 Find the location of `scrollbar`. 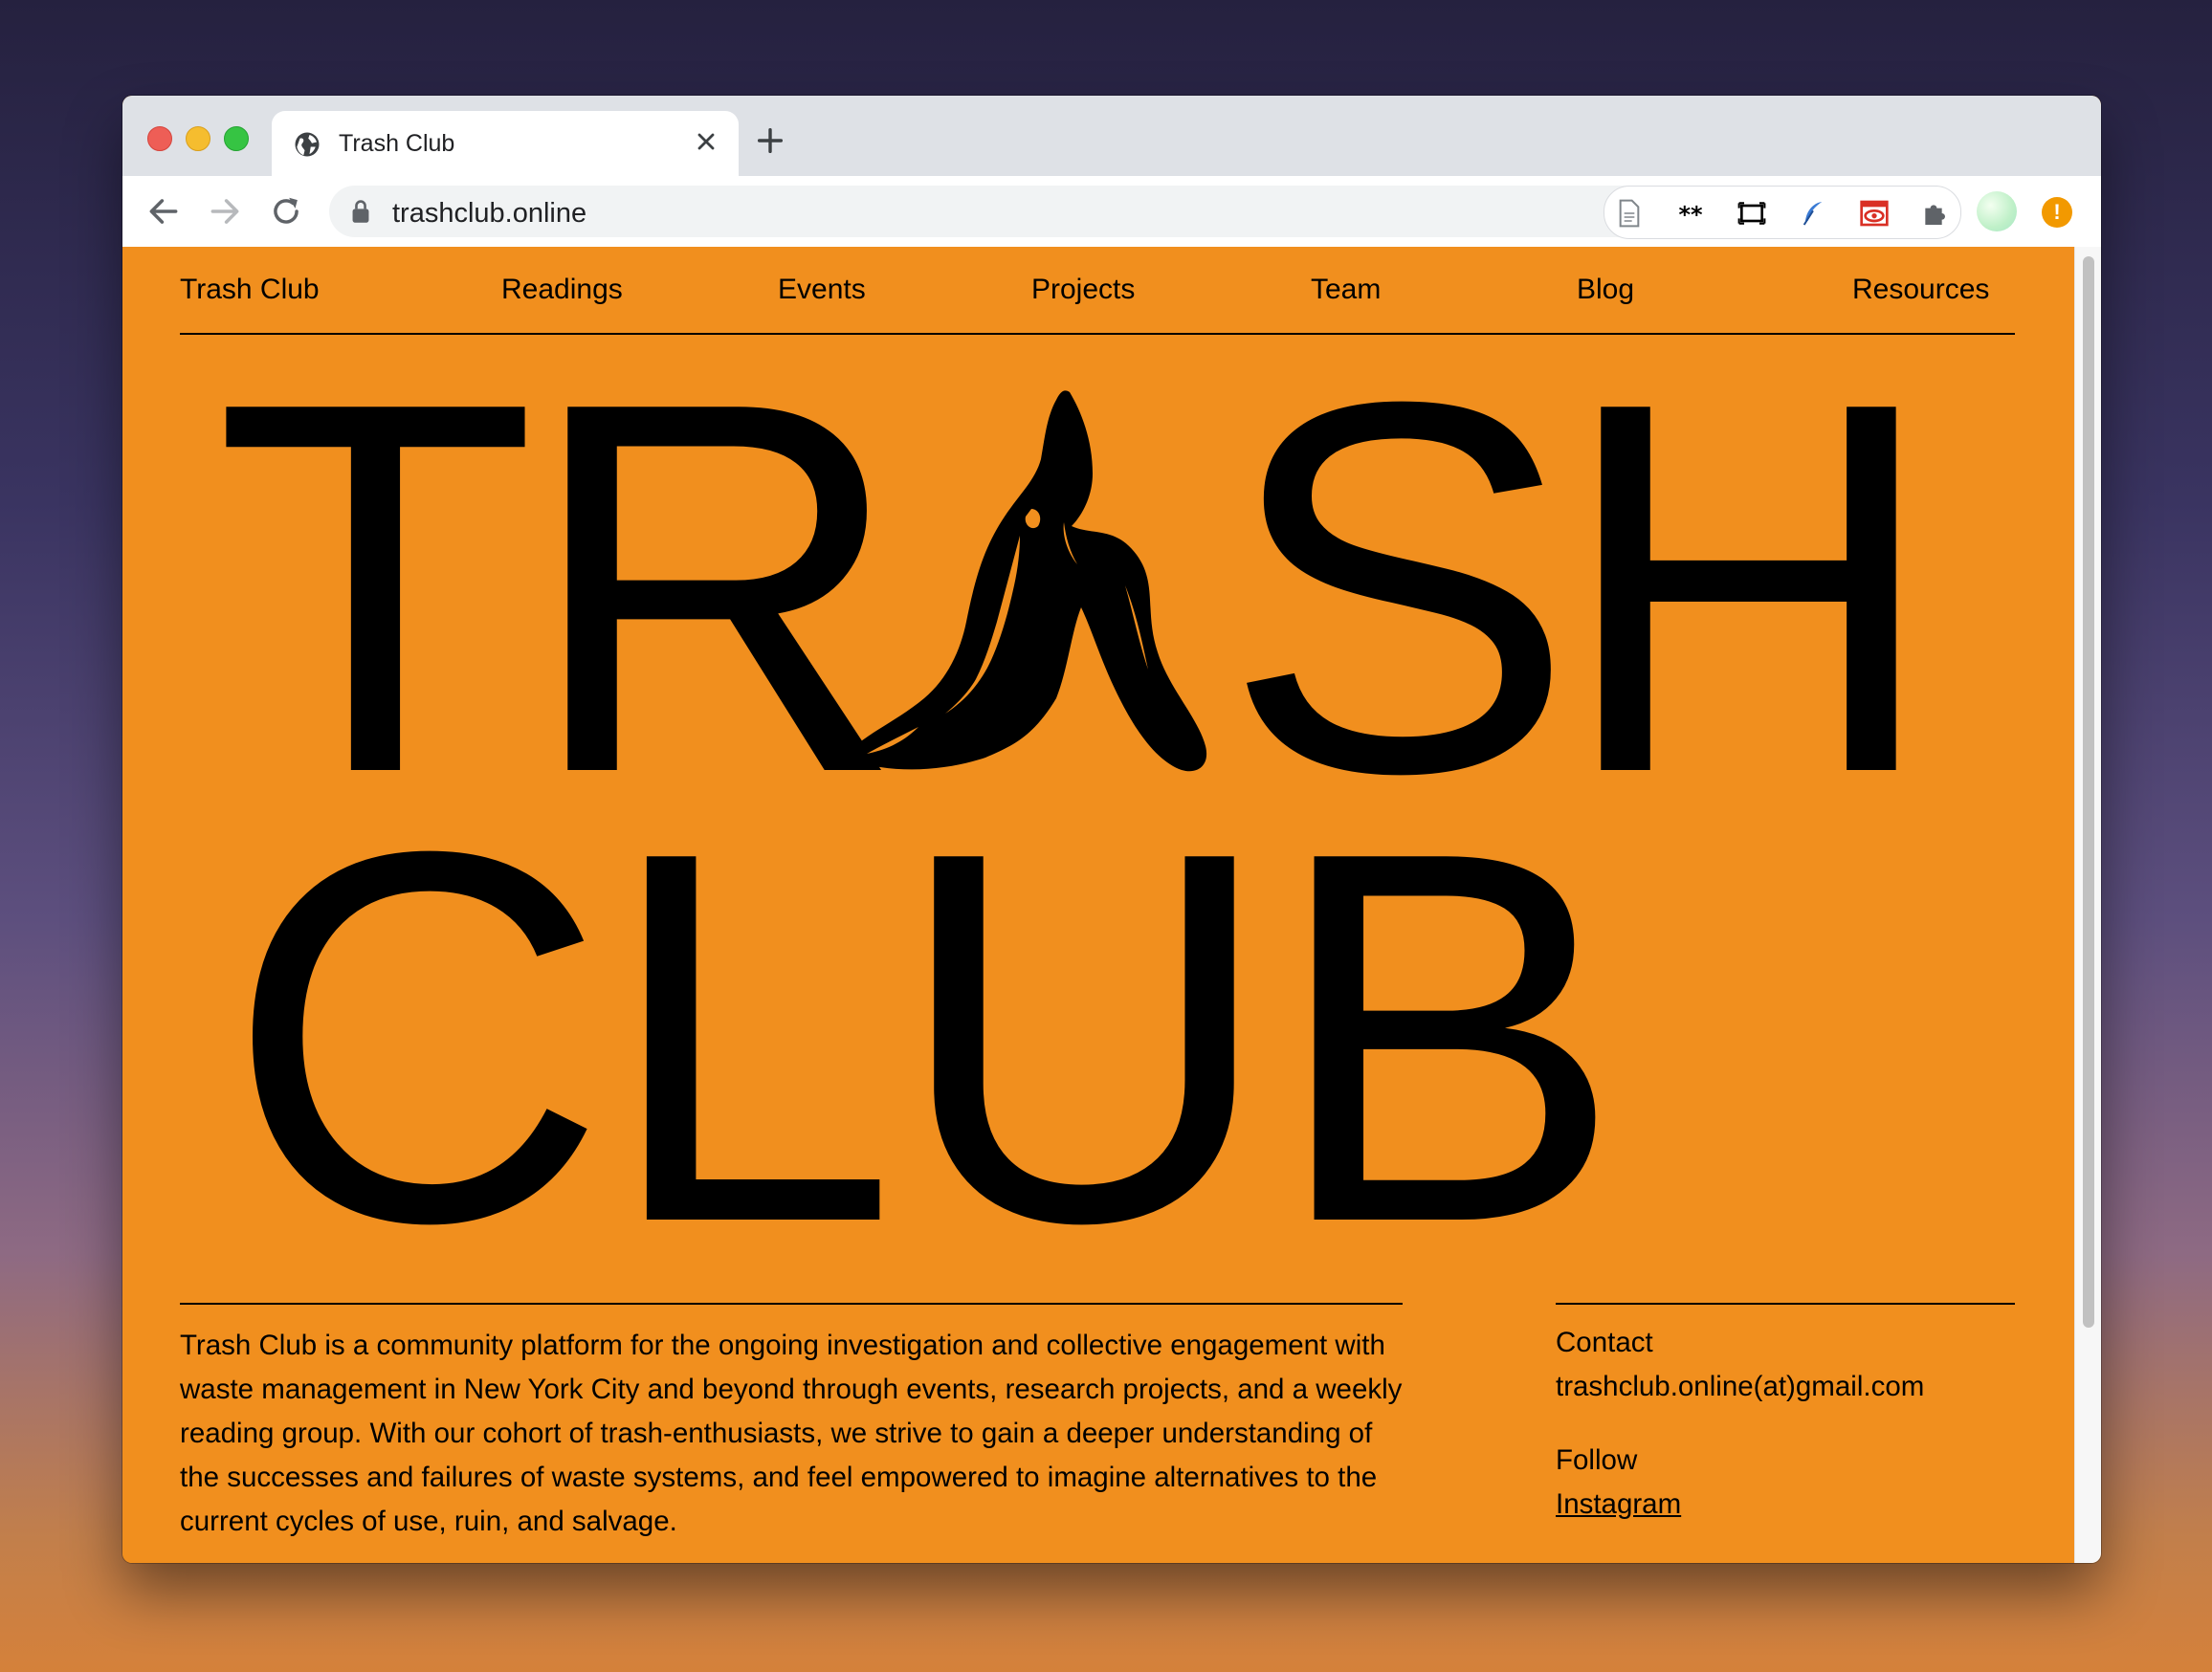

scrollbar is located at coordinates (2087, 905).